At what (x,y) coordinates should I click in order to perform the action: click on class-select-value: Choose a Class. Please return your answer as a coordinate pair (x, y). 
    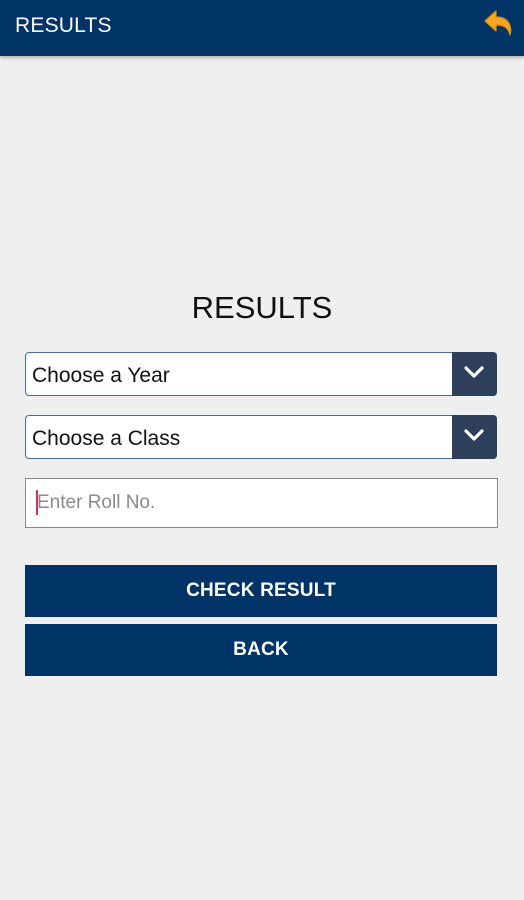
    Looking at the image, I should click on (106, 438).